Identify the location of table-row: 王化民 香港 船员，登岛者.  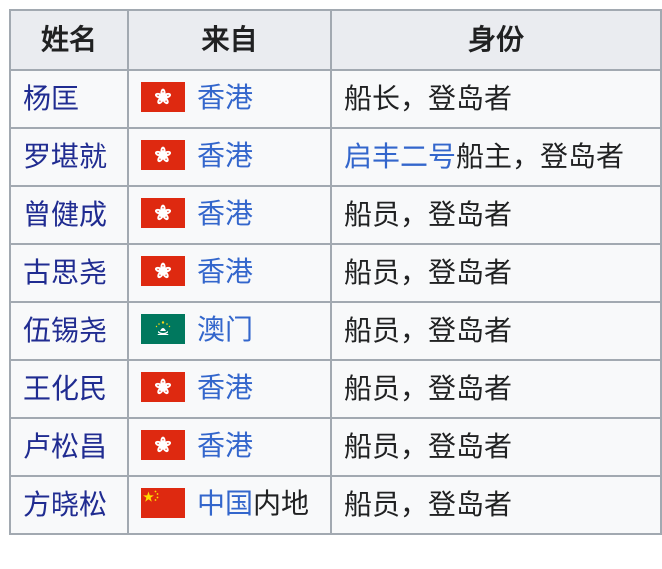
(335, 389).